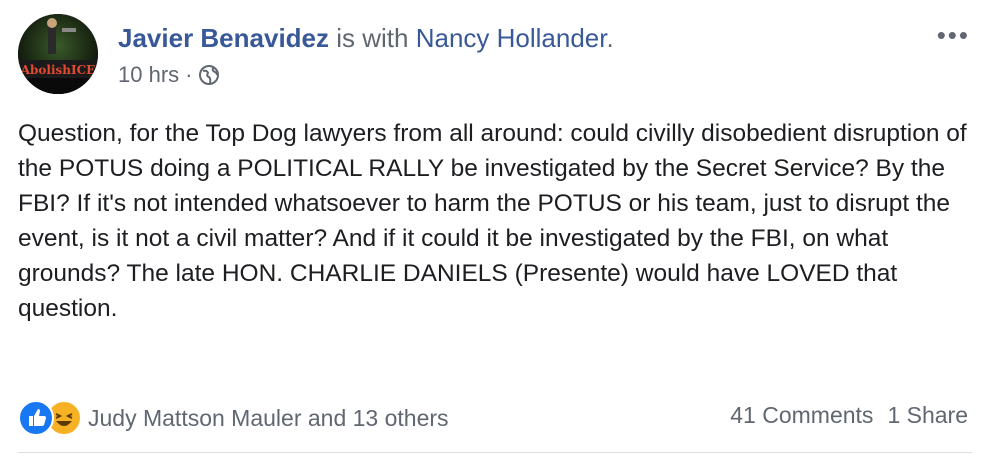 The height and width of the screenshot is (460, 990). I want to click on tagged-person-link: Nancy Hollander, so click(511, 38).